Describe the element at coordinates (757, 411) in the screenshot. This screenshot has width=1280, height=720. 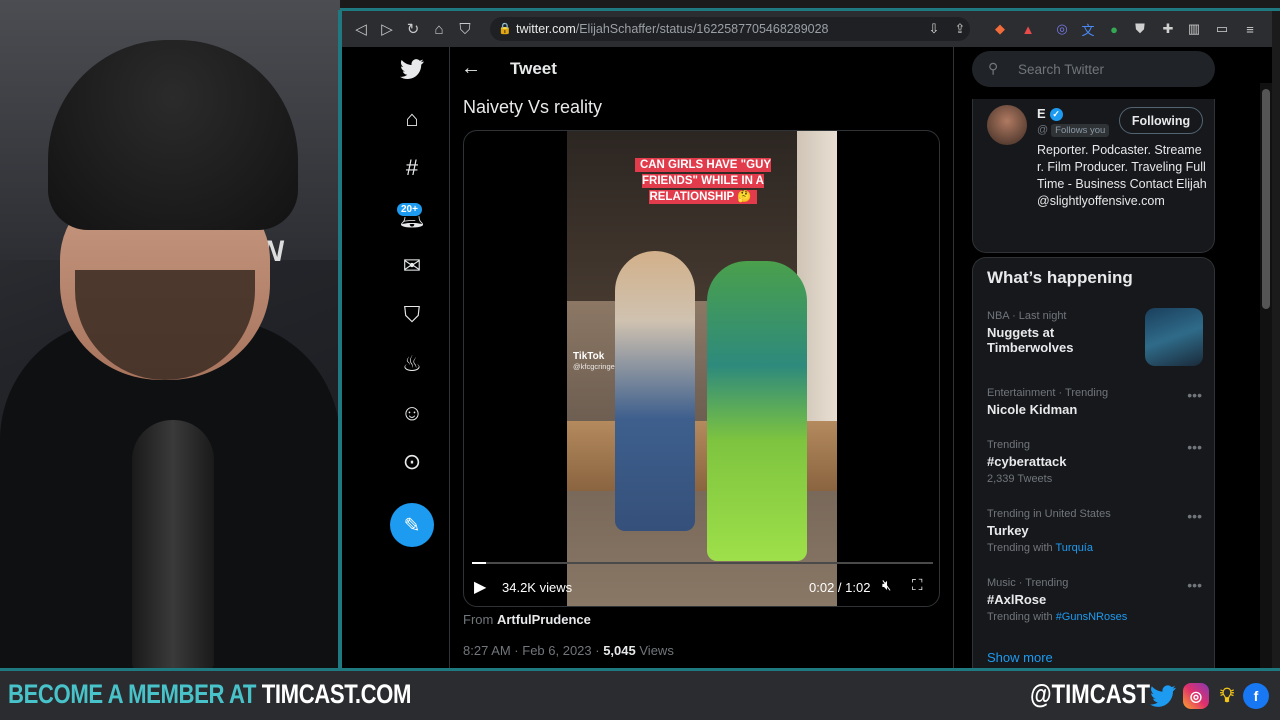
I see `video-person-right` at that location.